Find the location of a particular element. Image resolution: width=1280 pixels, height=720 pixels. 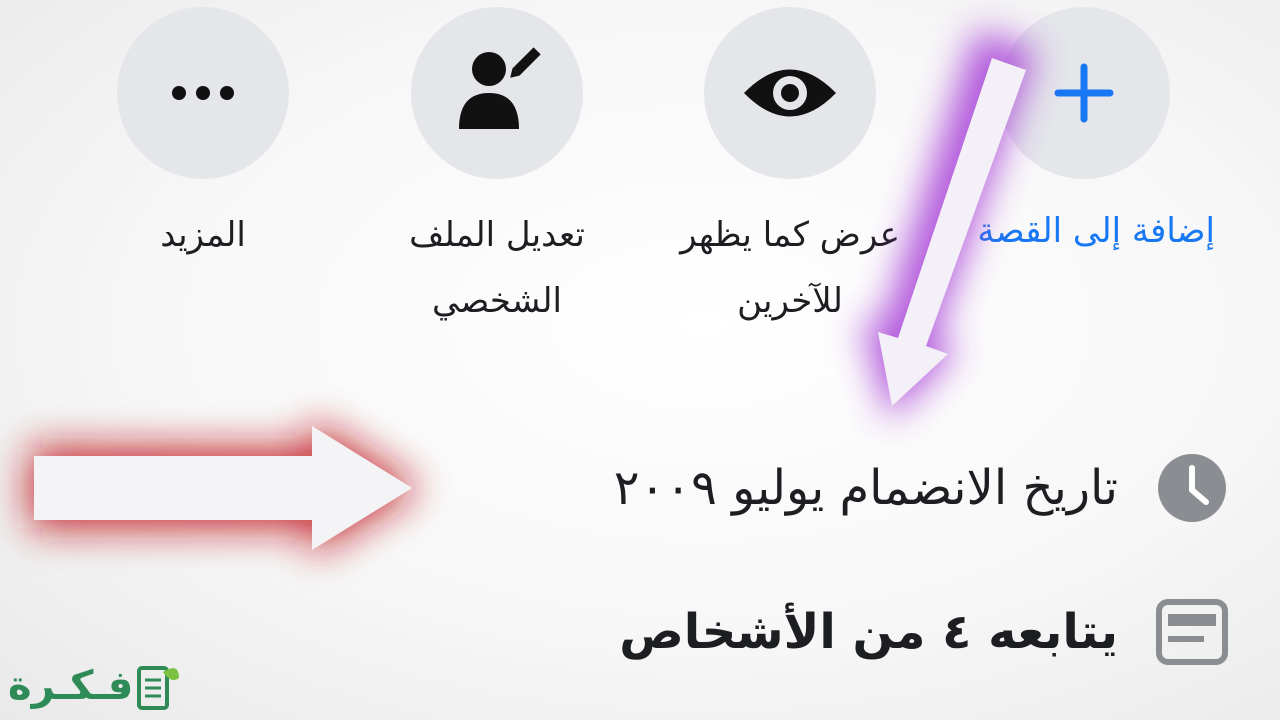

book-leaf-icon is located at coordinates (158, 688).